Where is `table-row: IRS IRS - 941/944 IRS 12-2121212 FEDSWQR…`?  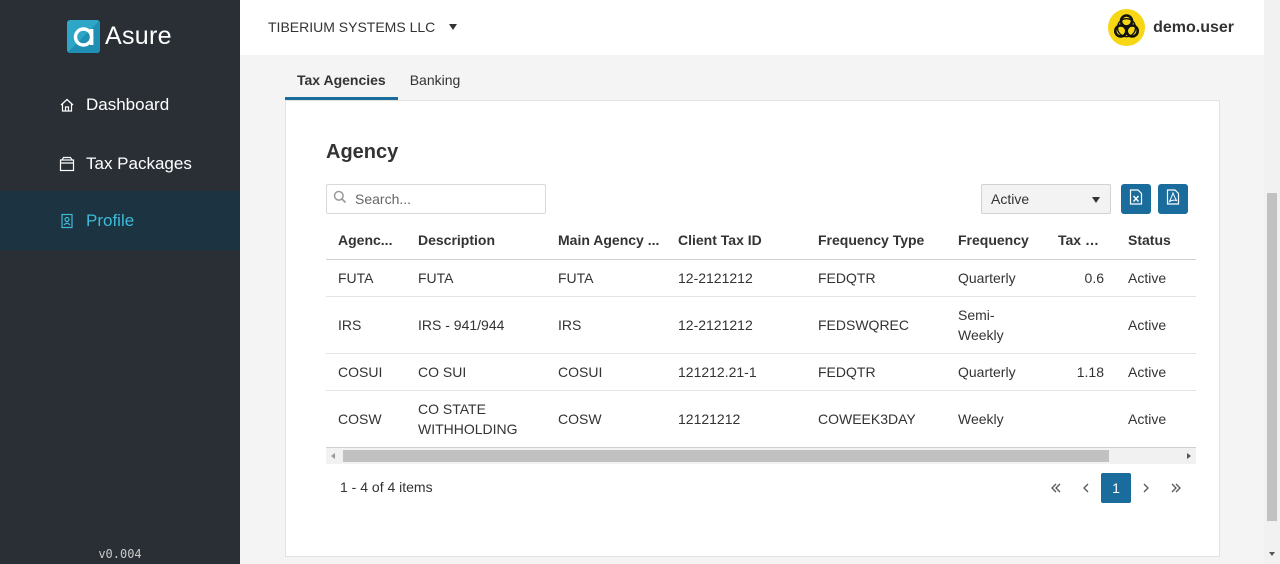
table-row: IRS IRS - 941/944 IRS 12-2121212 FEDSWQR… is located at coordinates (761, 325).